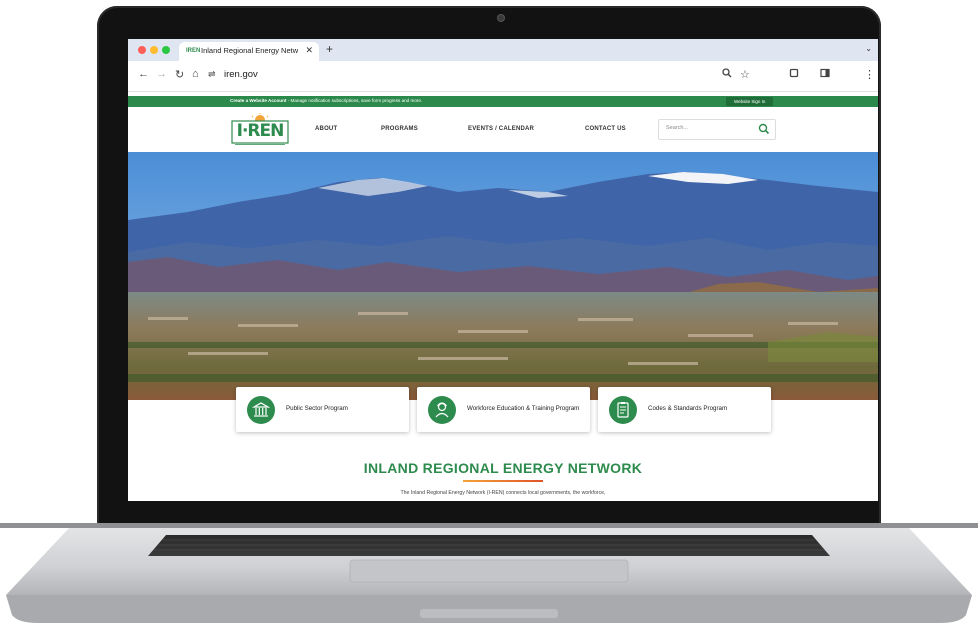 The width and height of the screenshot is (978, 631). What do you see at coordinates (764, 131) in the screenshot?
I see `search-icon` at bounding box center [764, 131].